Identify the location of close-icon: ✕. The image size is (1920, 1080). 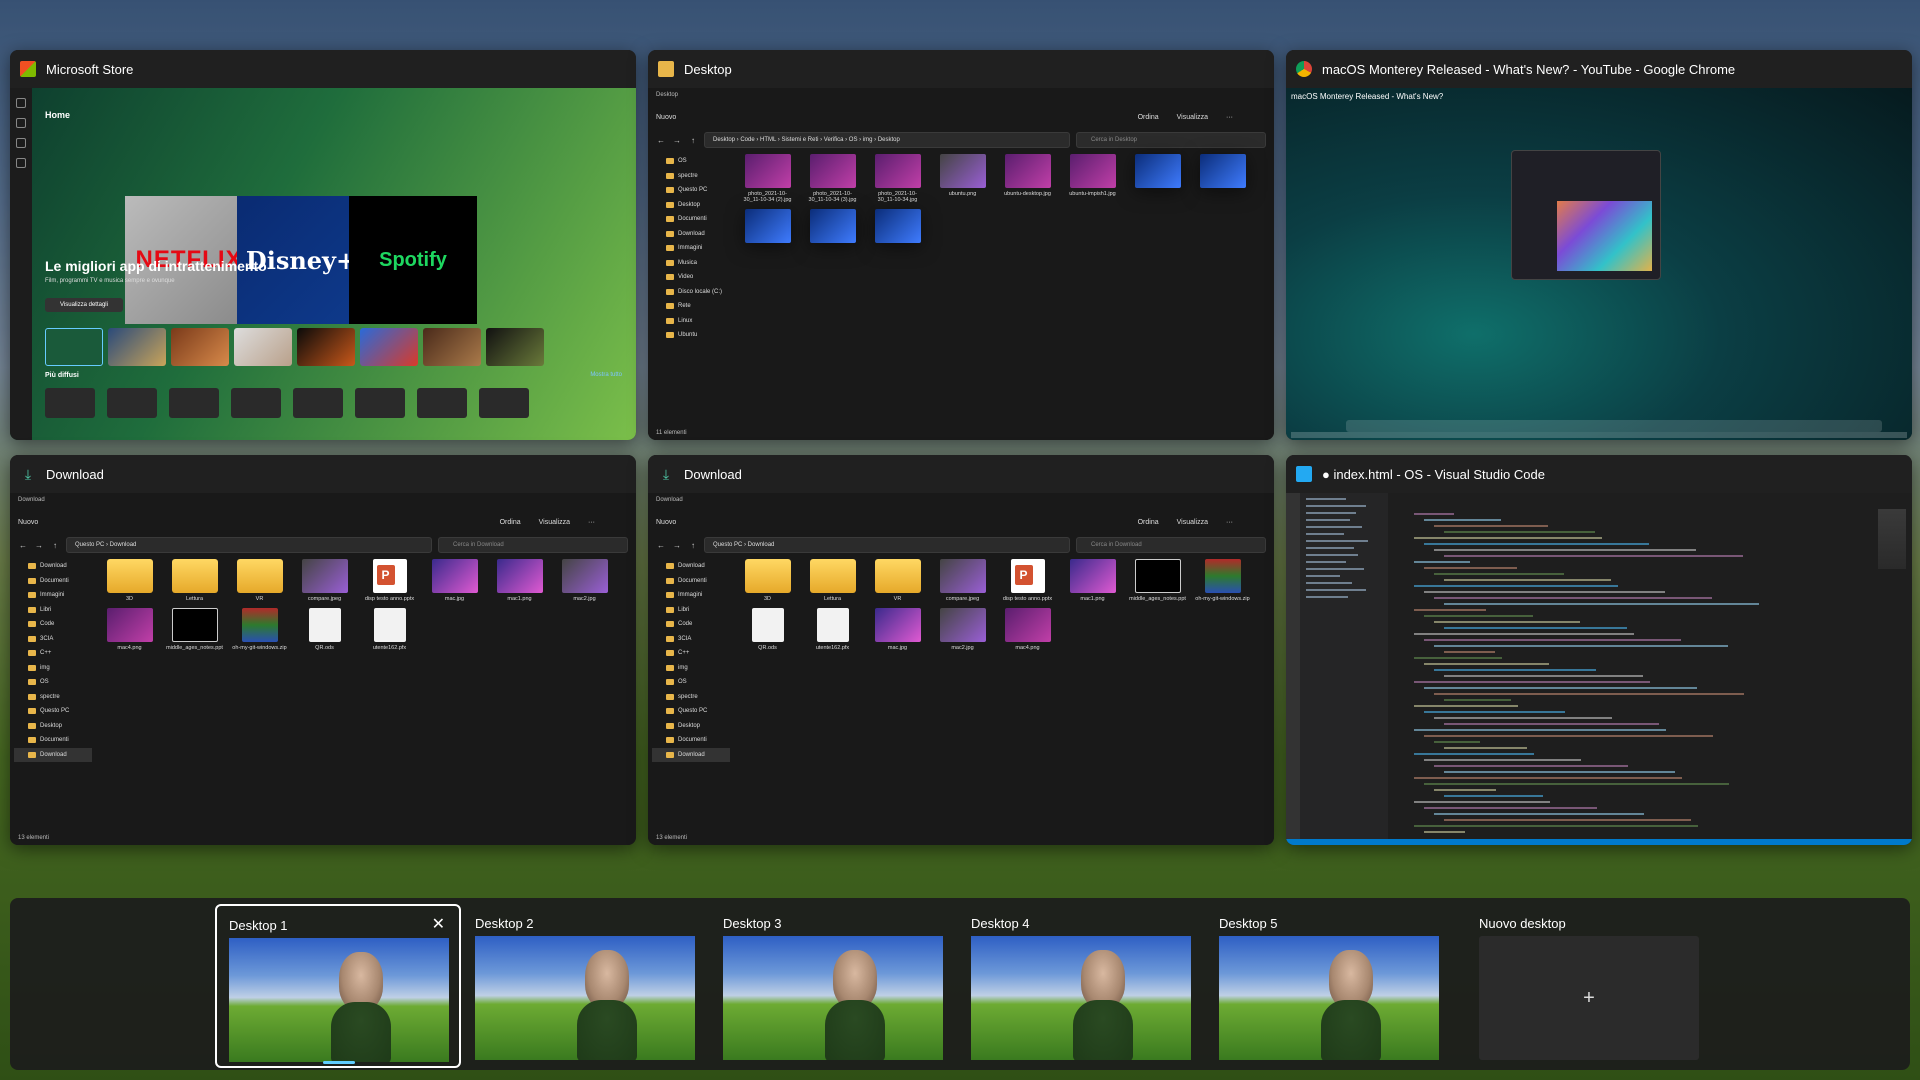
(438, 924).